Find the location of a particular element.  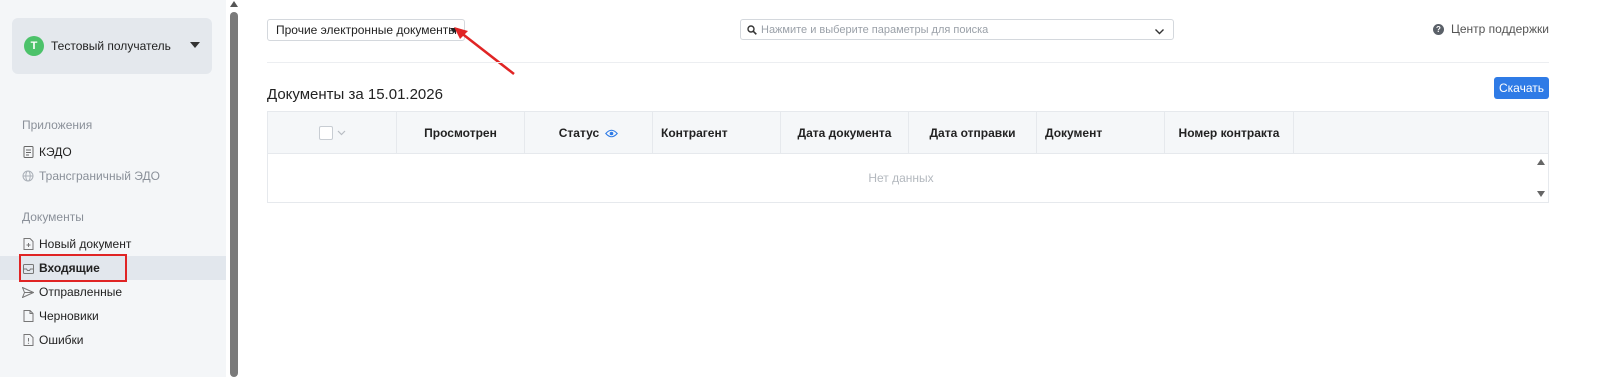

column-label: Дата документа is located at coordinates (844, 133).